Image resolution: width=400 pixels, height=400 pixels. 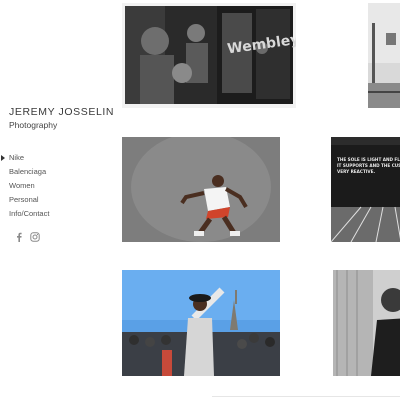 I want to click on photo-portrait, so click(x=366, y=323).